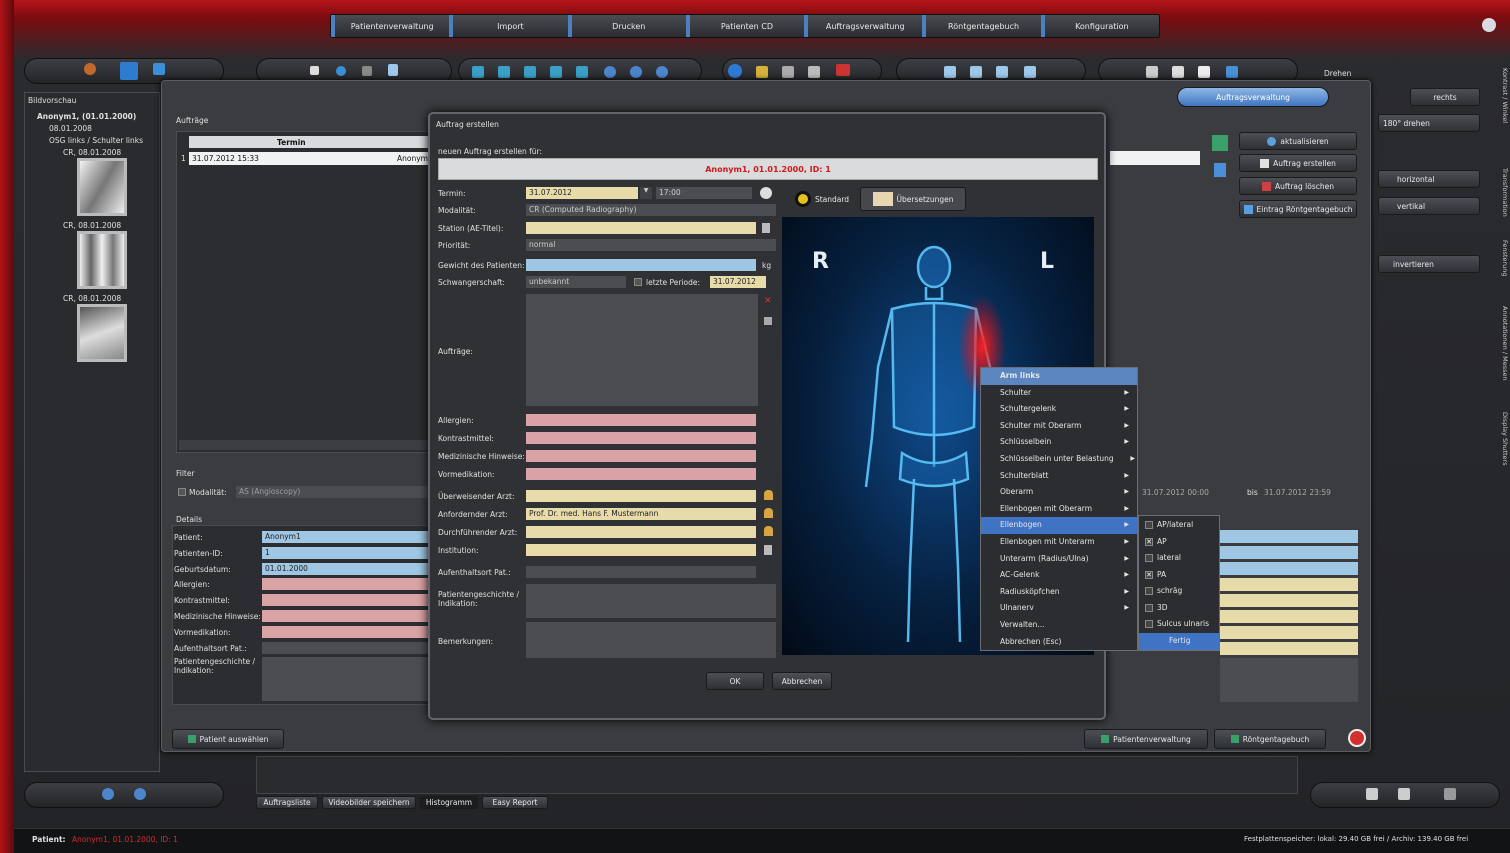  I want to click on submenu-item-3d: 3D, so click(1179, 608).